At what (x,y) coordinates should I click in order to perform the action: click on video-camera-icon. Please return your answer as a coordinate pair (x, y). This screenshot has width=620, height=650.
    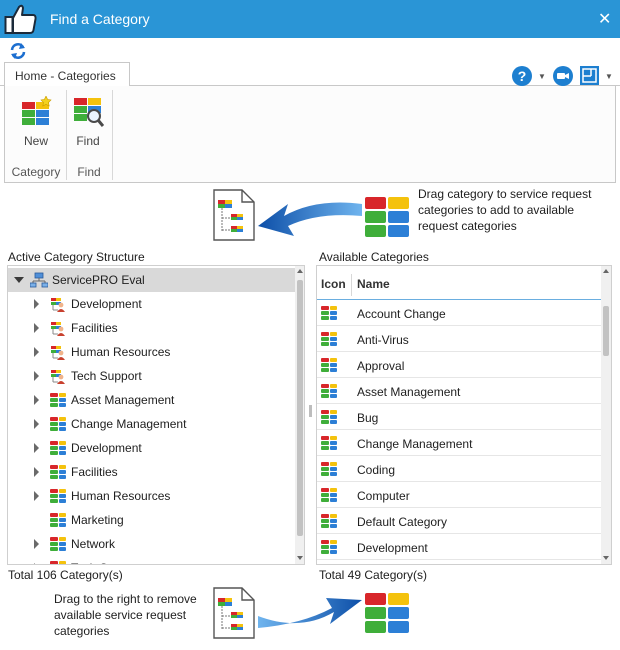
    Looking at the image, I should click on (563, 76).